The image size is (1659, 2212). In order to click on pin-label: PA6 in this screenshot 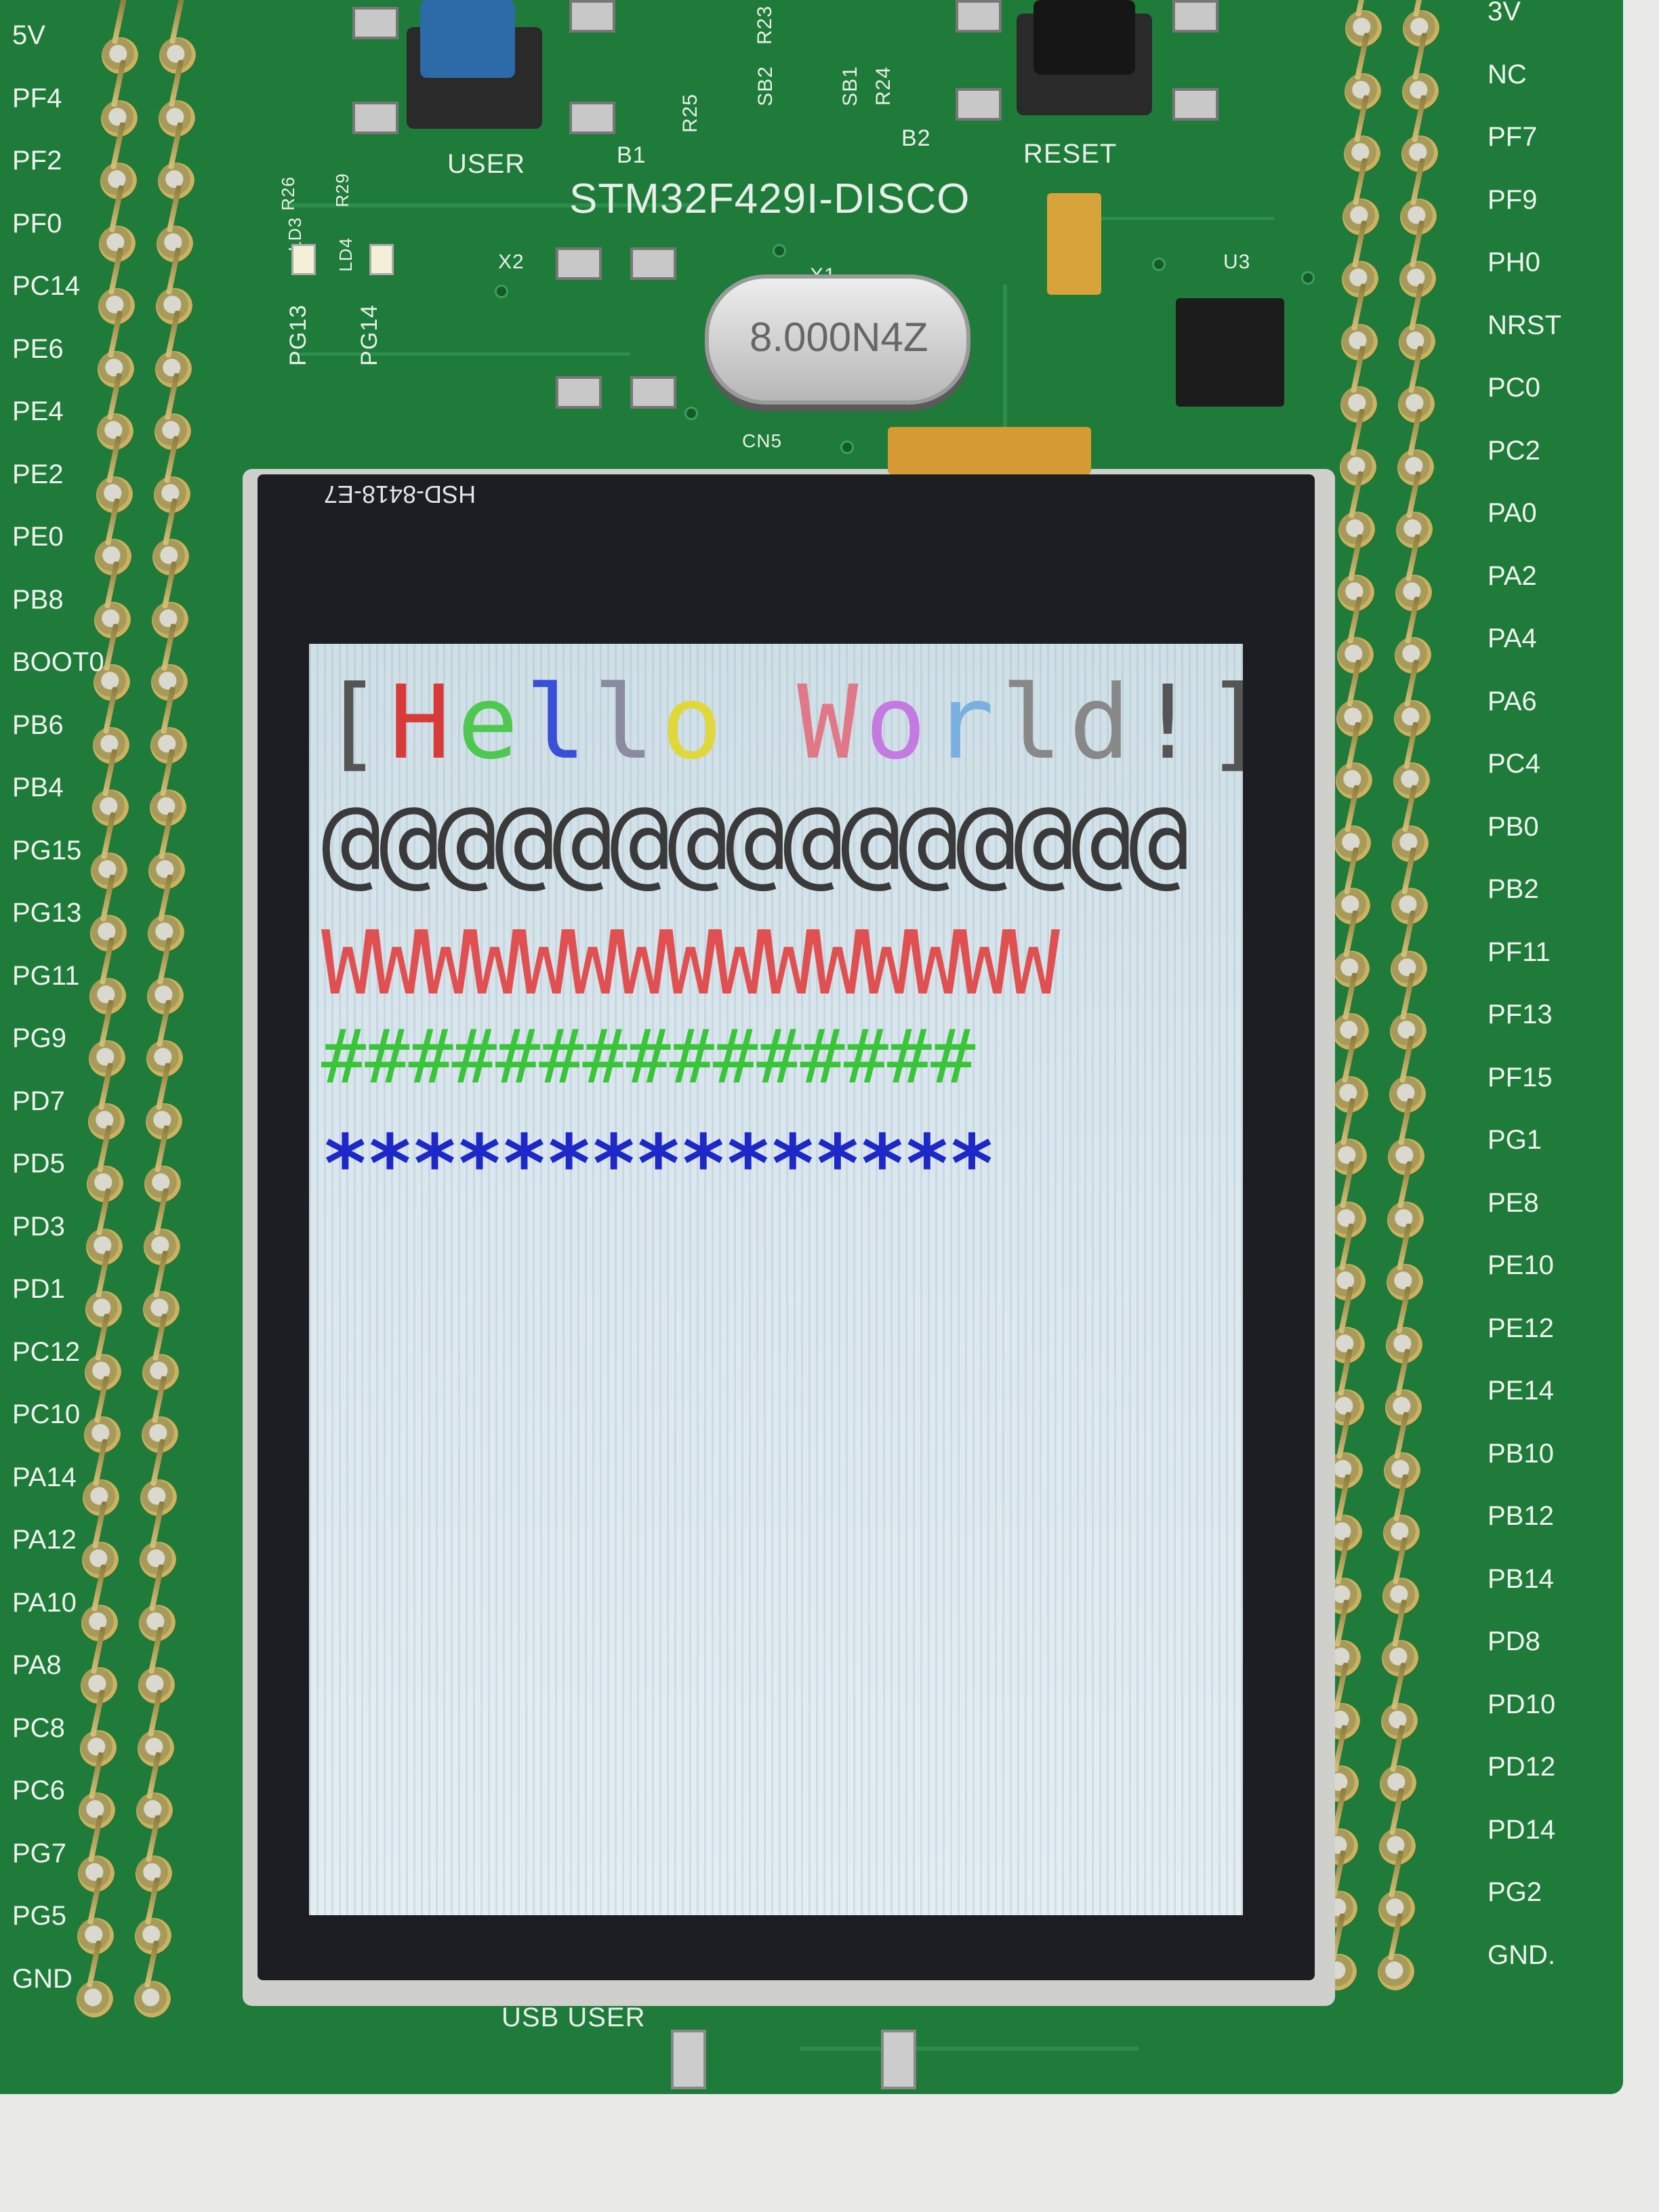, I will do `click(1512, 701)`.